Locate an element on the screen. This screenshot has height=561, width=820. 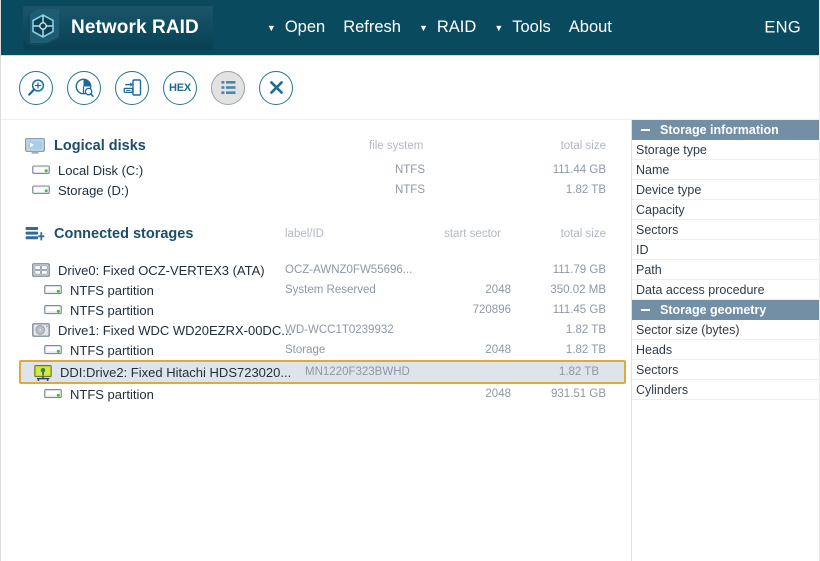
property-label: Sectors is located at coordinates (657, 229).